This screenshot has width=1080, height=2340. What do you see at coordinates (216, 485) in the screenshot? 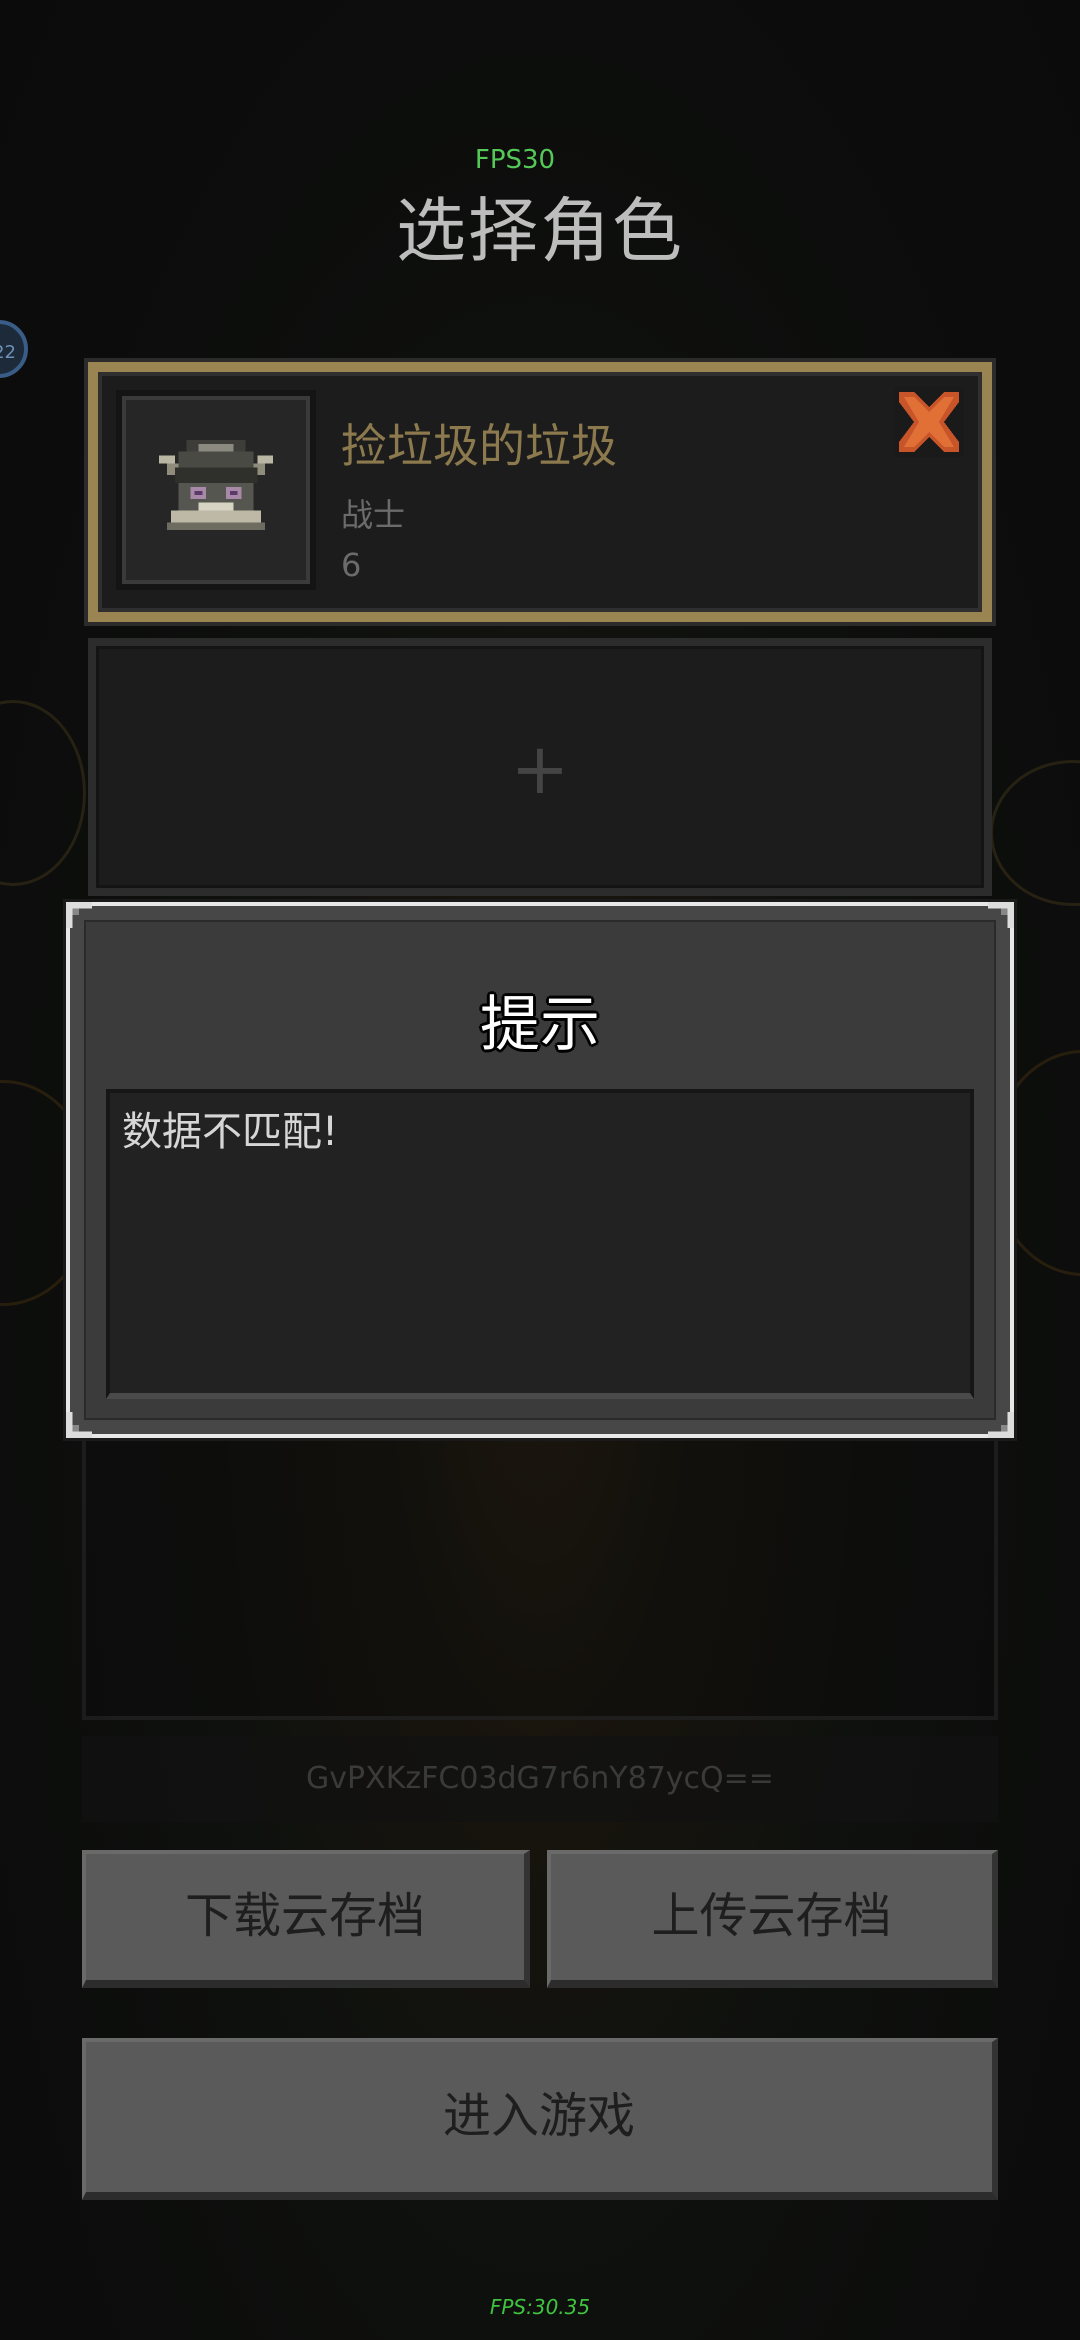
I see `helmet-icon` at bounding box center [216, 485].